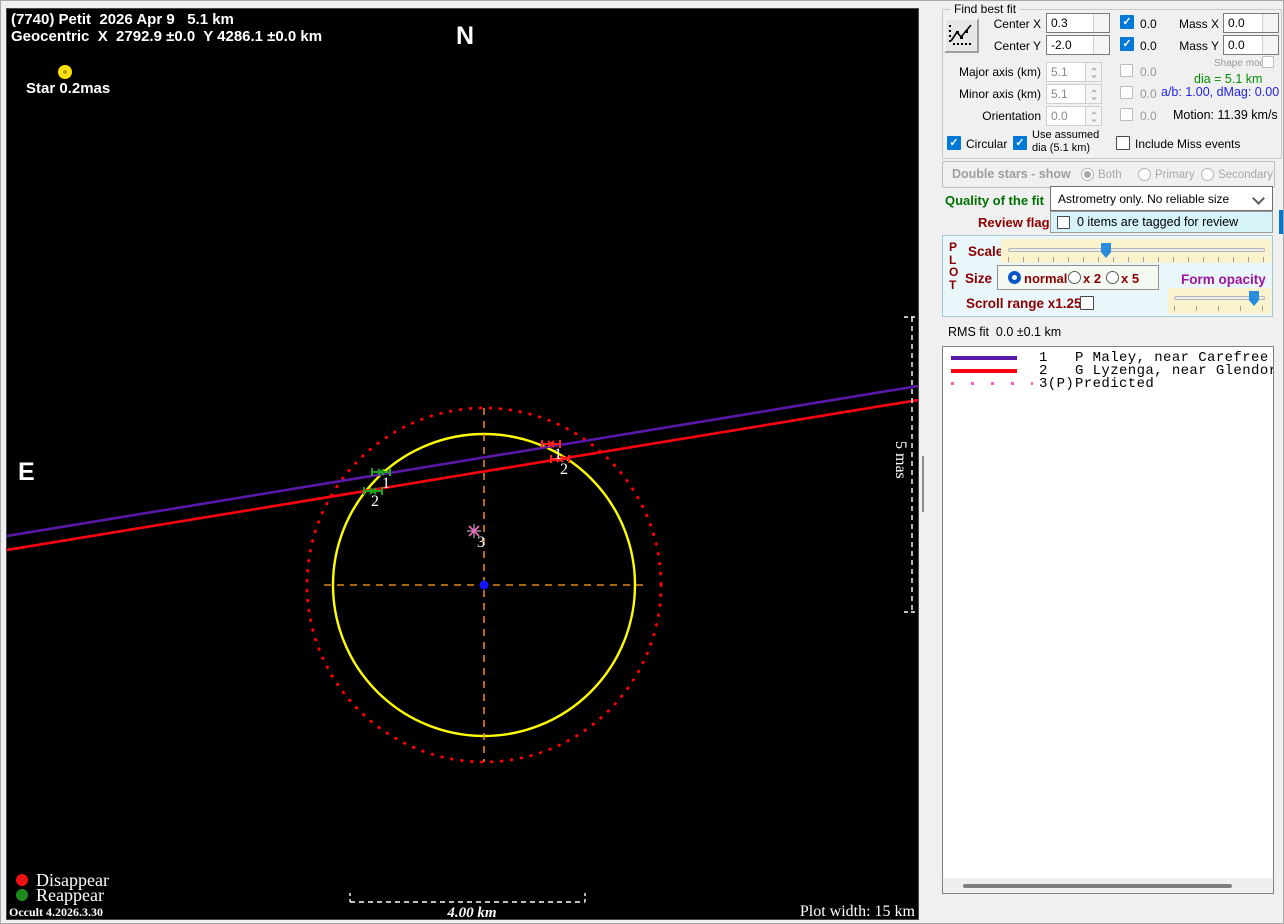 This screenshot has height=924, width=1284. I want to click on plot-letter-o: O, so click(954, 272).